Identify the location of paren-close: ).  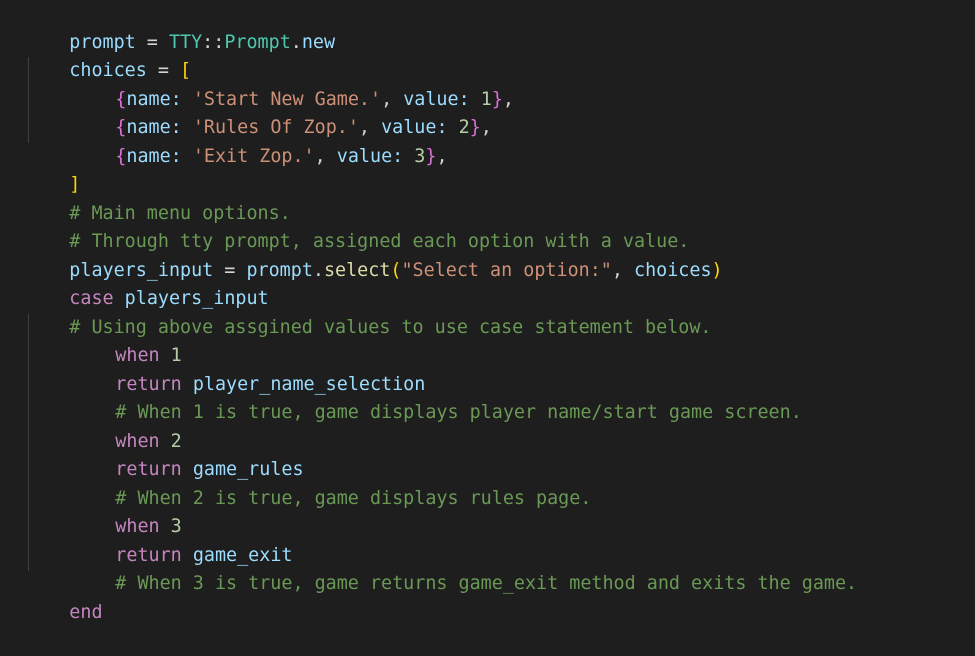
(717, 270).